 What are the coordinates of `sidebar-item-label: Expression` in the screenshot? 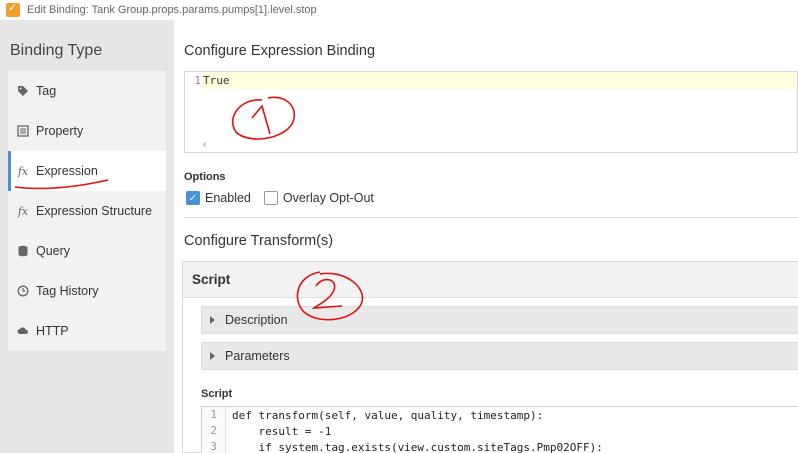 It's located at (67, 171).